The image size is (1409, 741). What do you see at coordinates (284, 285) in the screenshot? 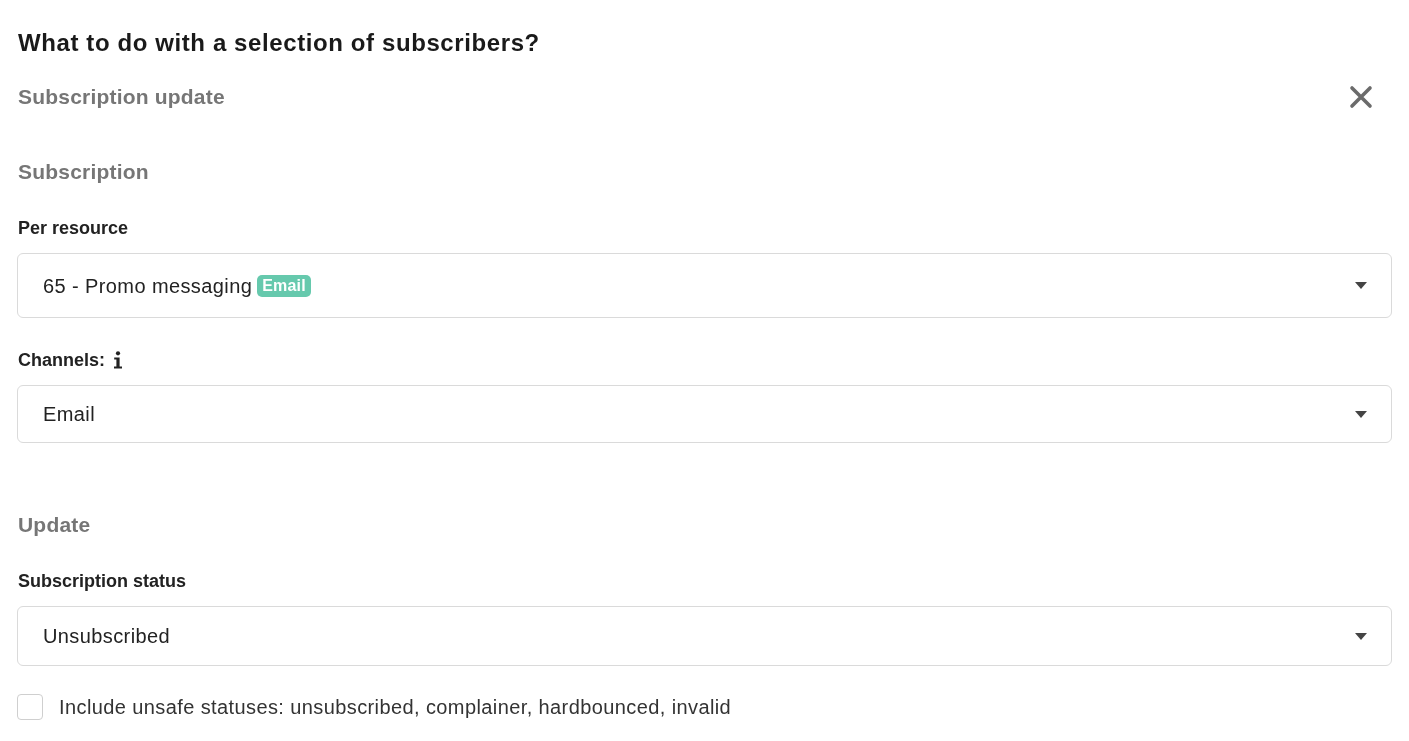
I see `channel-tag: Email` at bounding box center [284, 285].